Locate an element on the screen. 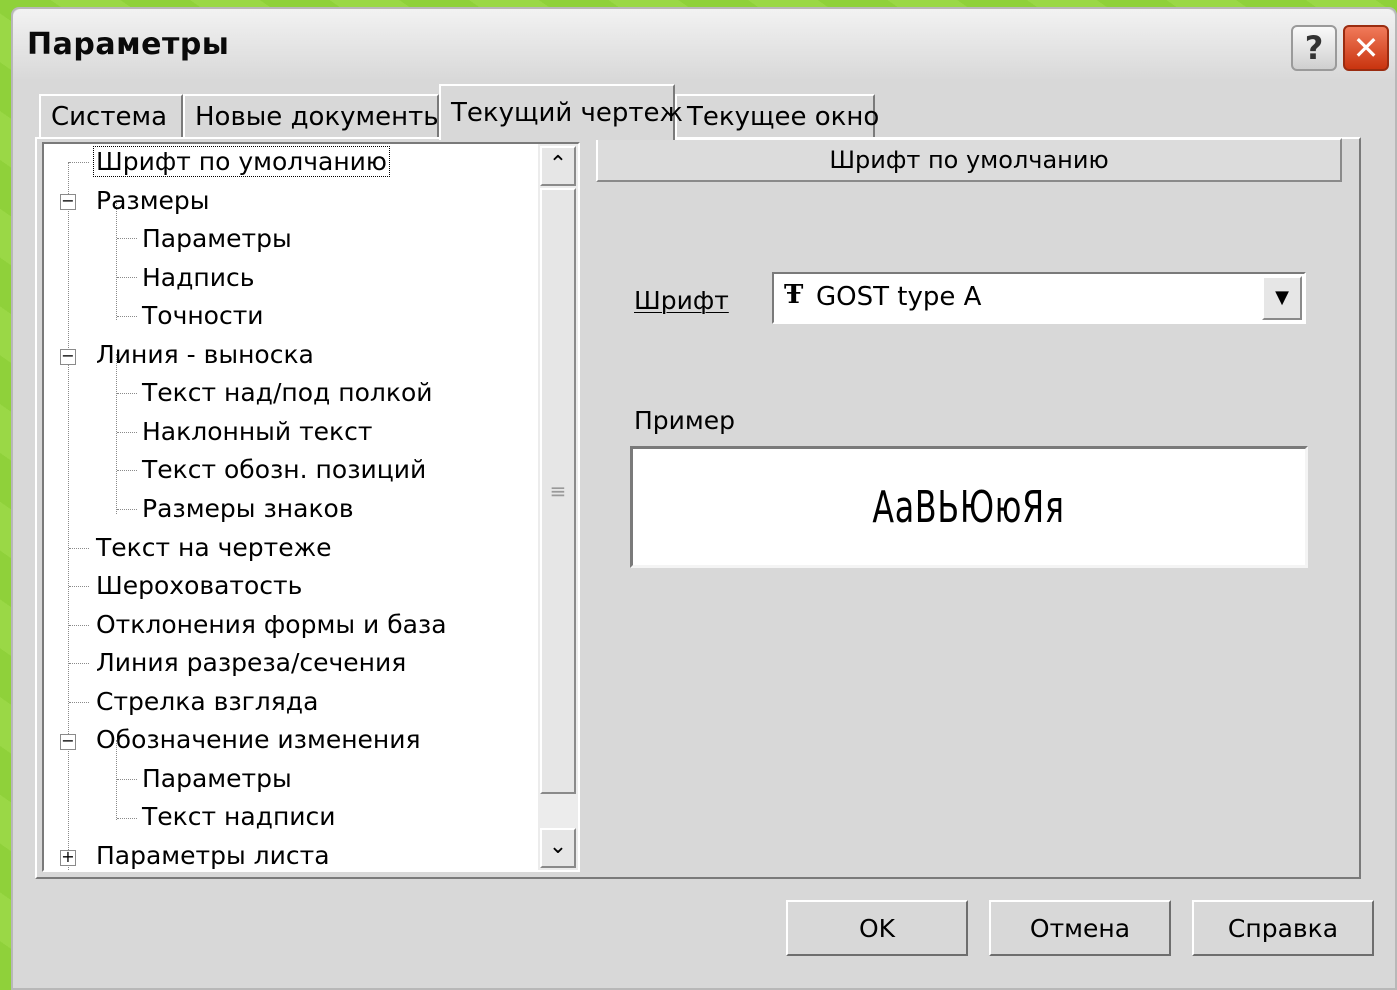  tree-item-text-above-below-shelf: Текст над/под полкой is located at coordinates (287, 393).